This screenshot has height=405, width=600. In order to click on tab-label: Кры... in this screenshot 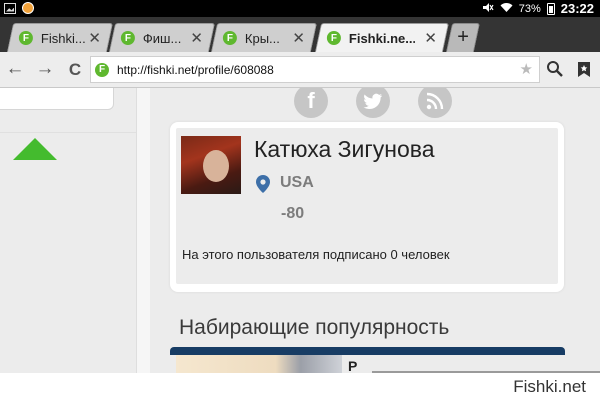, I will do `click(262, 38)`.